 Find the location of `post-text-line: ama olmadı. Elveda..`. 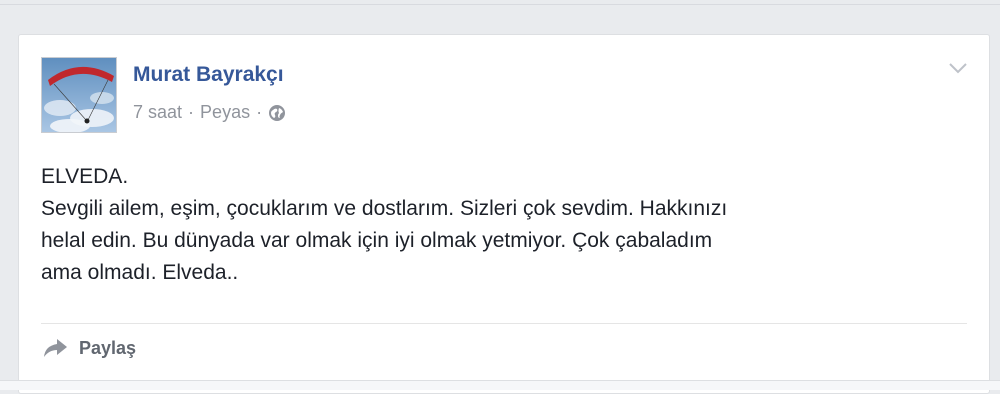

post-text-line: ama olmadı. Elveda.. is located at coordinates (140, 272).